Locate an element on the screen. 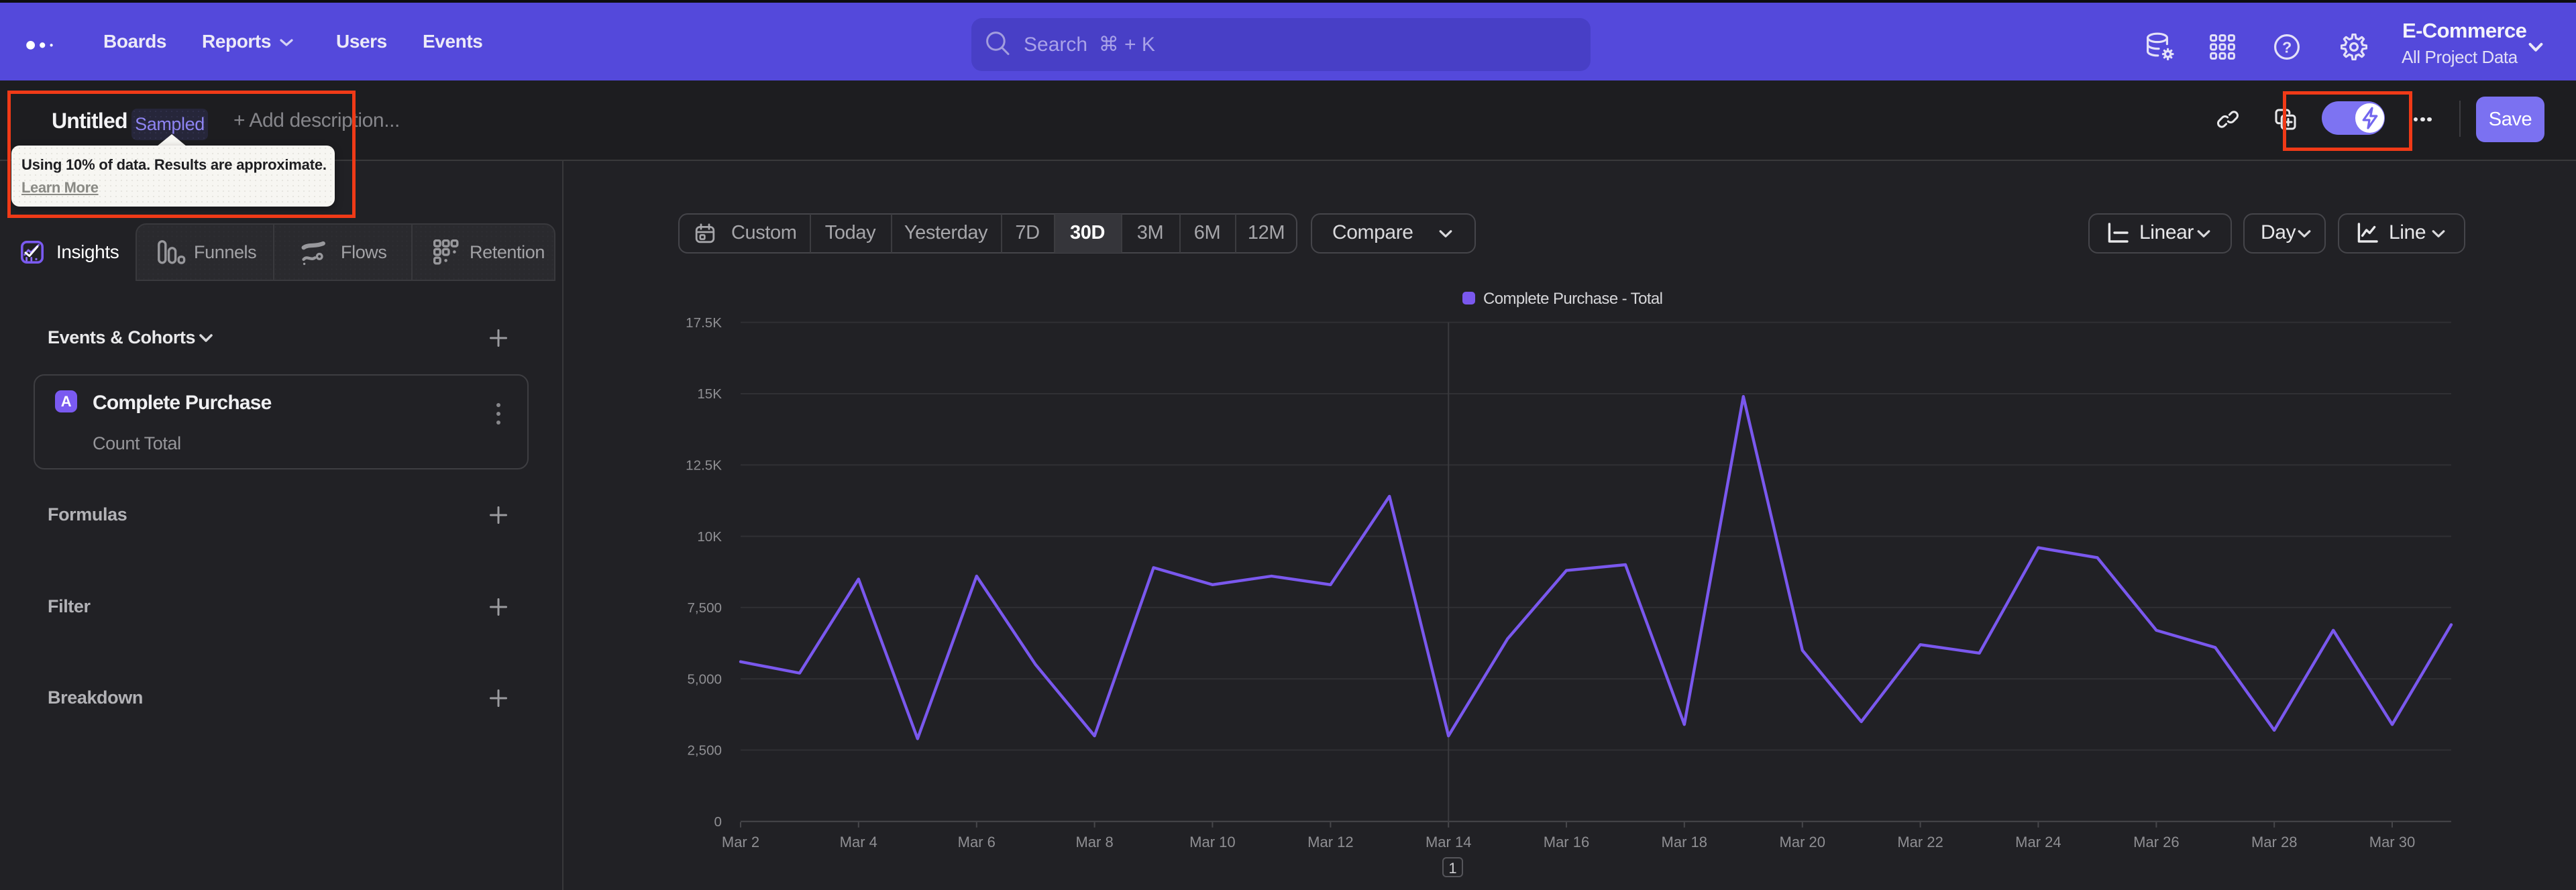 The height and width of the screenshot is (890, 2576). svg-text: 7,500 is located at coordinates (704, 608).